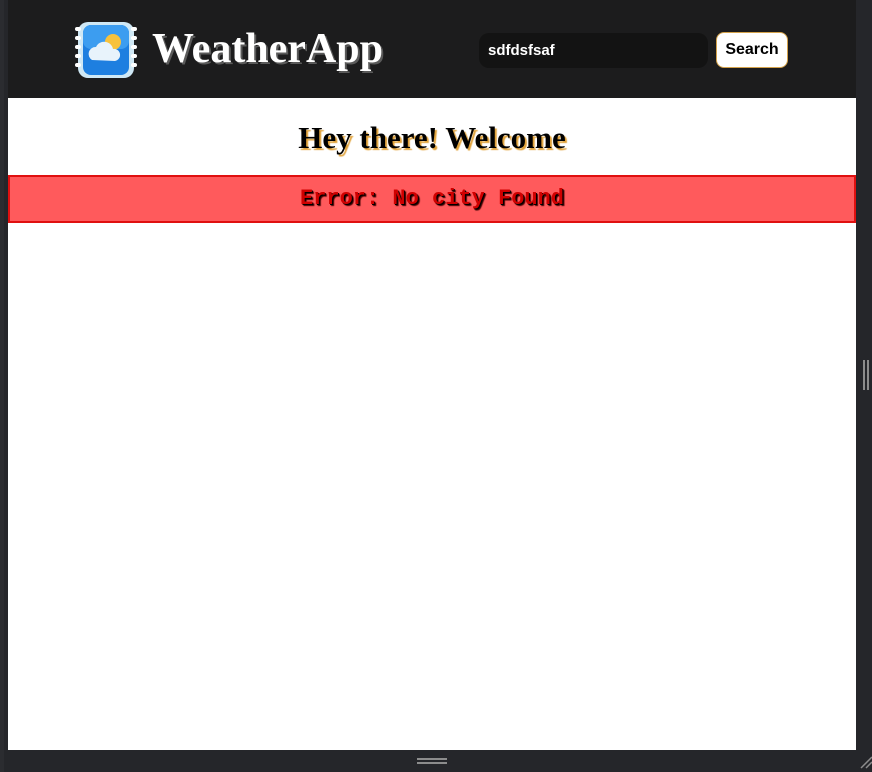 This screenshot has height=772, width=872. I want to click on welcome-heading: Hey there! Welcome, so click(432, 137).